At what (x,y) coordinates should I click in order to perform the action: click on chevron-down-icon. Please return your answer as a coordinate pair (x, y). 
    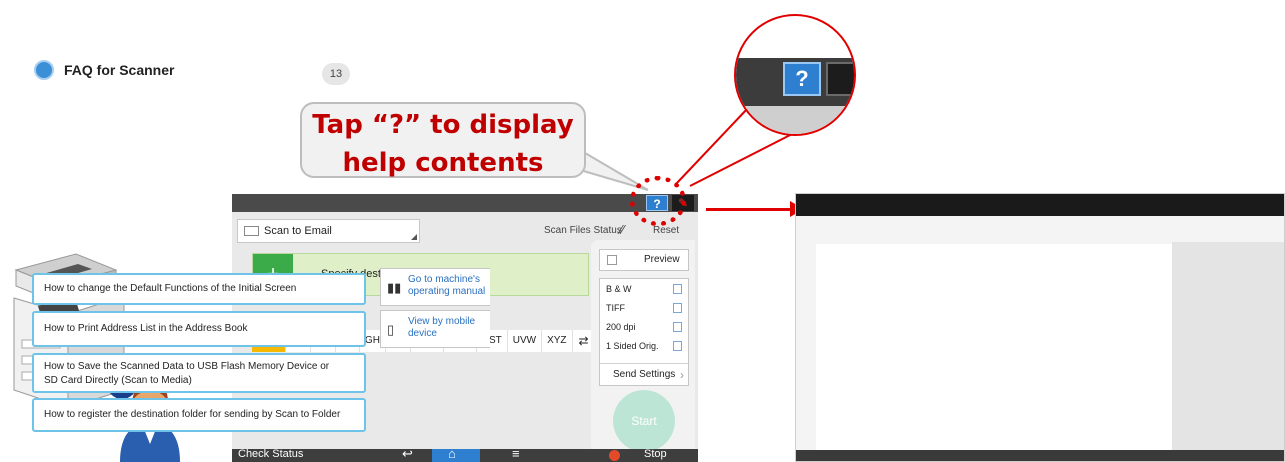
    Looking at the image, I should click on (414, 237).